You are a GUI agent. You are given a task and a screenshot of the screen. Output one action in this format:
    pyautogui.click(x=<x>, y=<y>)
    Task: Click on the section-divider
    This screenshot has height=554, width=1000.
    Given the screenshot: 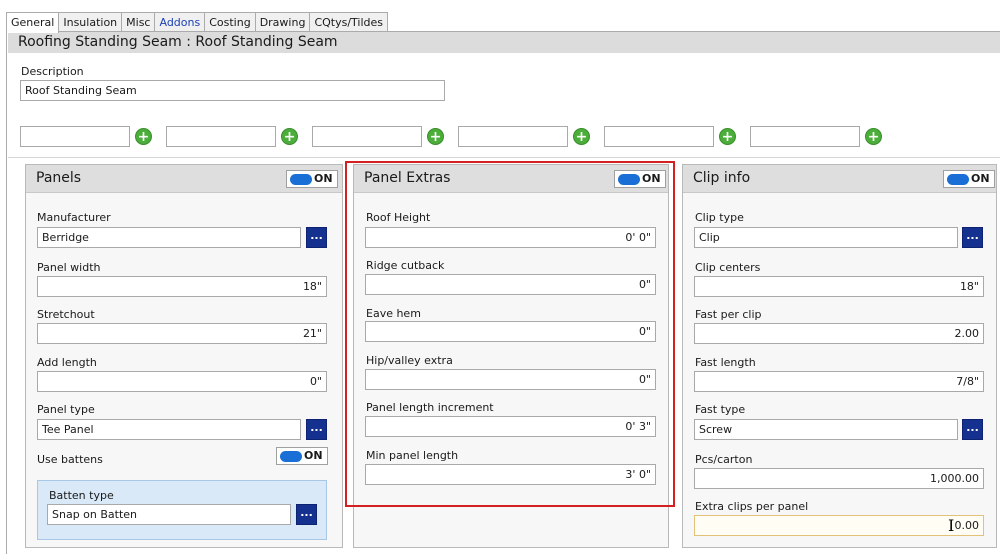 What is the action you would take?
    pyautogui.click(x=504, y=157)
    